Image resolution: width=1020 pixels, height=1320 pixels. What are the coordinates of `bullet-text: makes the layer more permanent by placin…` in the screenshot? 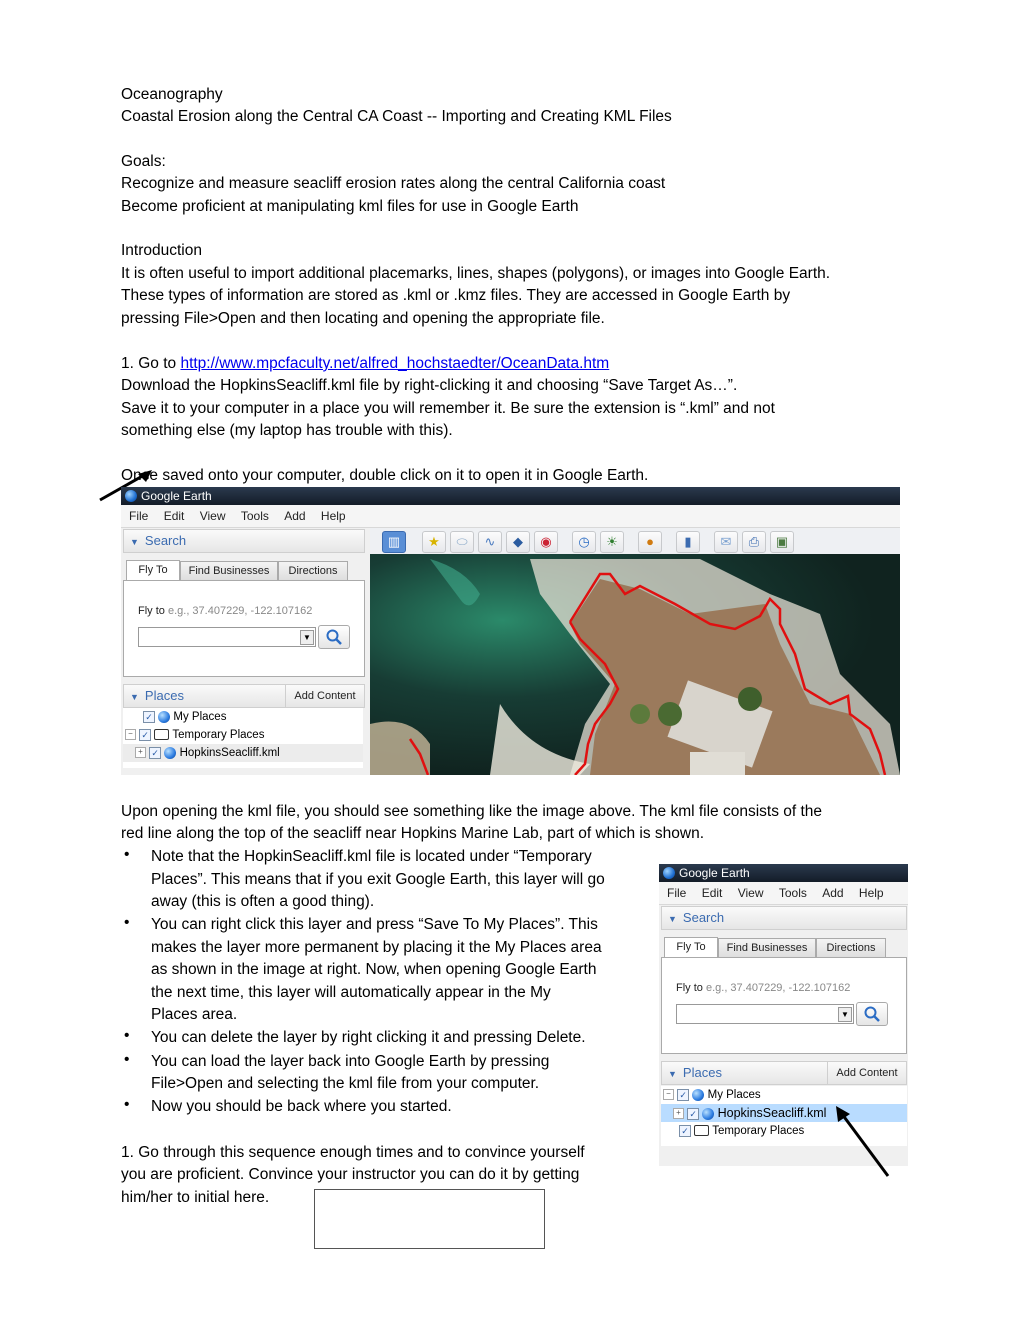 It's located at (376, 947).